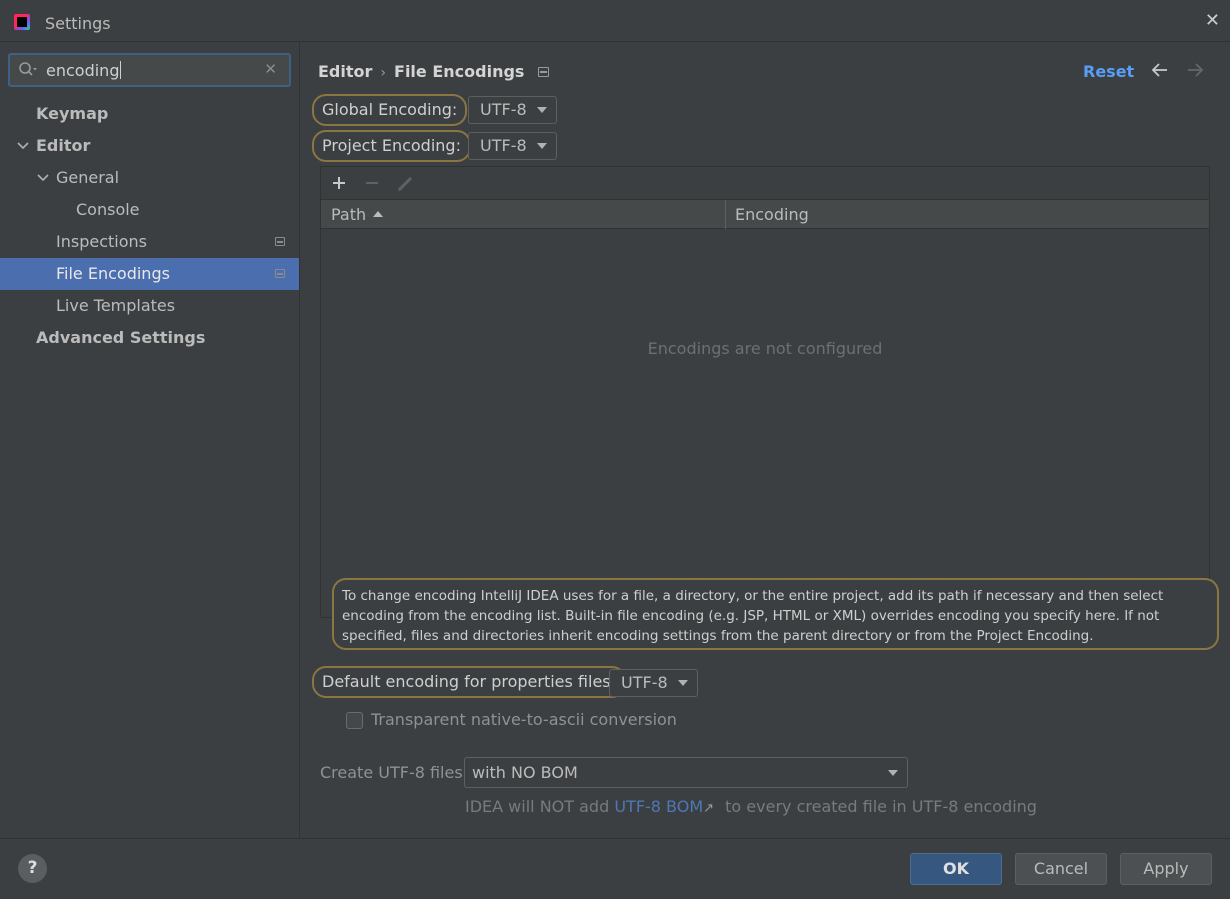 Image resolution: width=1230 pixels, height=899 pixels. I want to click on project-encoding-combo: UTF-8, so click(512, 146).